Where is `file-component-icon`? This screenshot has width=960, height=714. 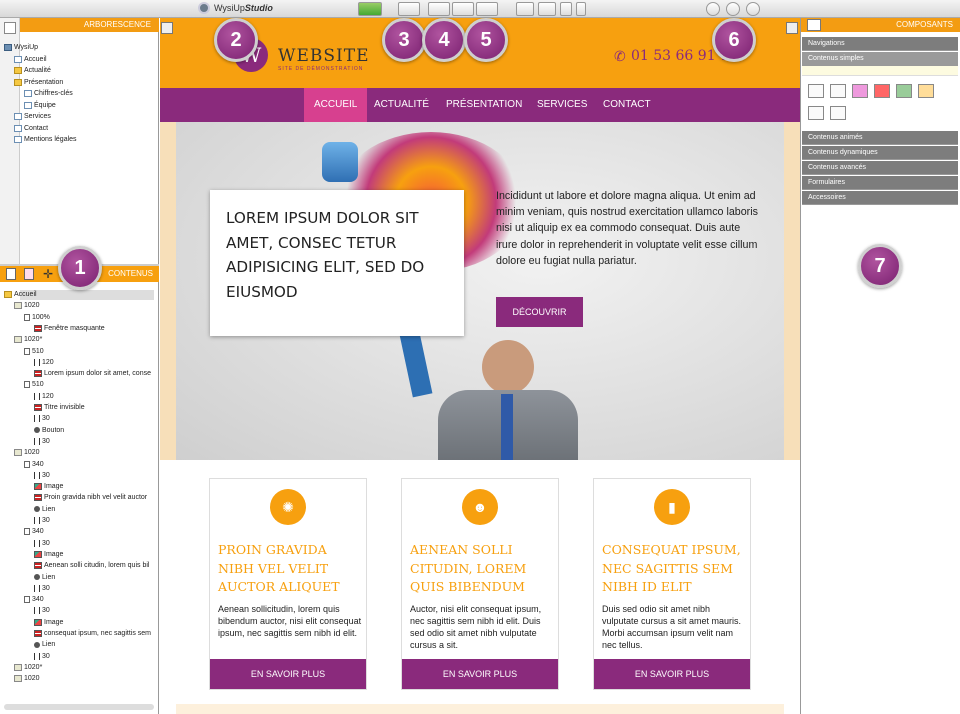 file-component-icon is located at coordinates (838, 113).